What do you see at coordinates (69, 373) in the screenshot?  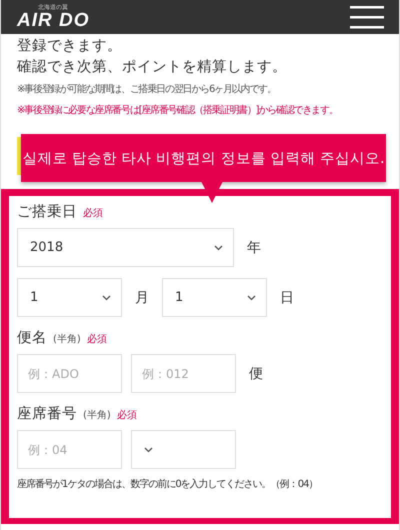 I see `input-field: 例：ADO` at bounding box center [69, 373].